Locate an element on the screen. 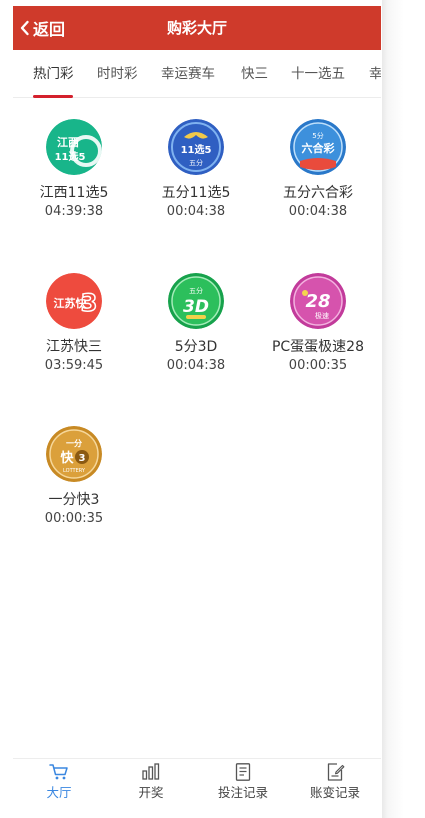  header-bar: 返回 购彩大厅 is located at coordinates (197, 28).